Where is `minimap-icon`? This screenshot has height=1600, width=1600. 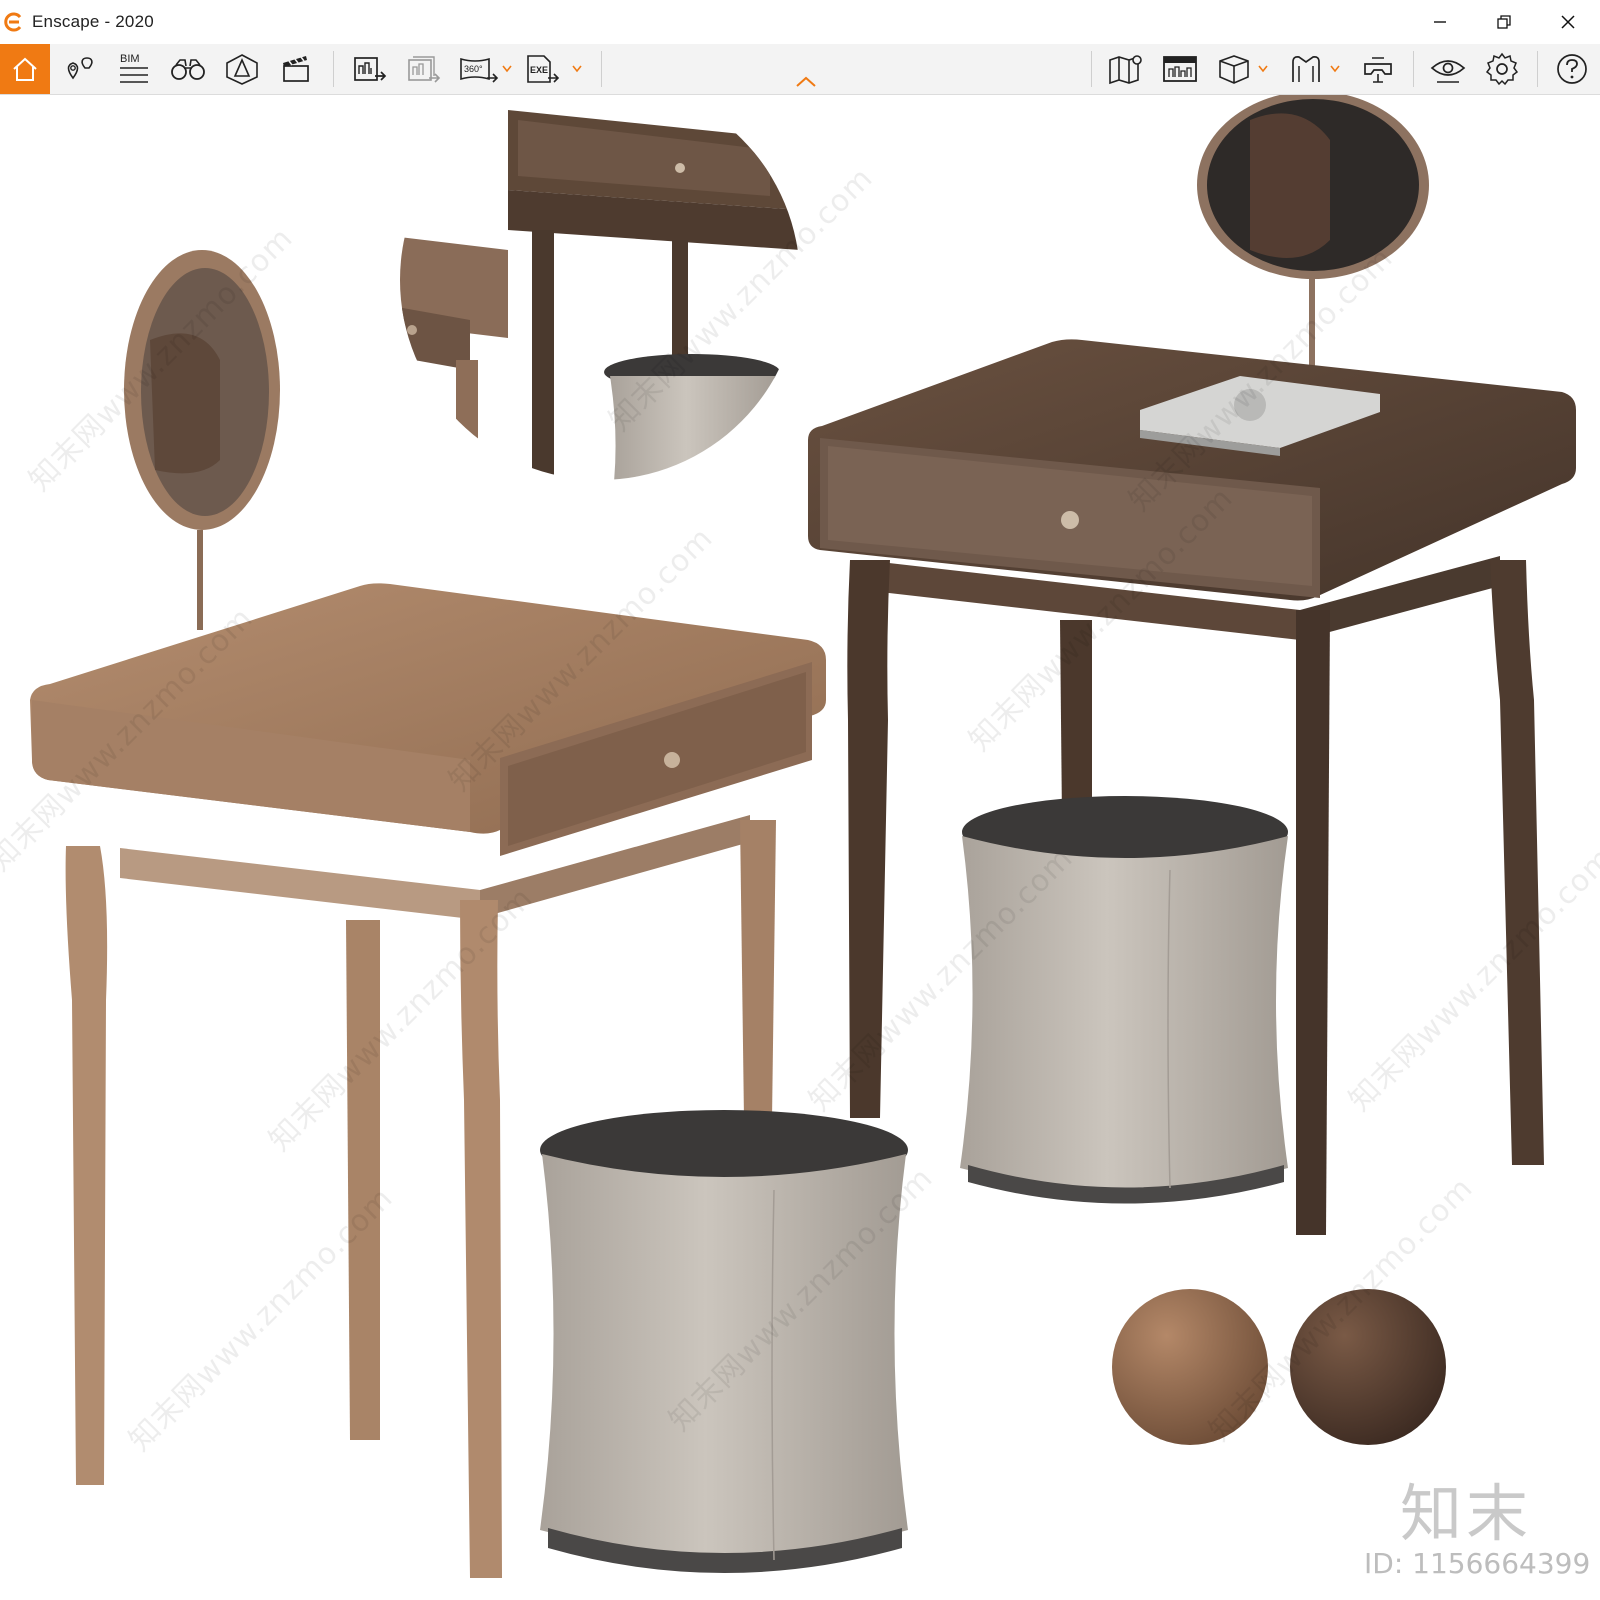 minimap-icon is located at coordinates (1125, 70).